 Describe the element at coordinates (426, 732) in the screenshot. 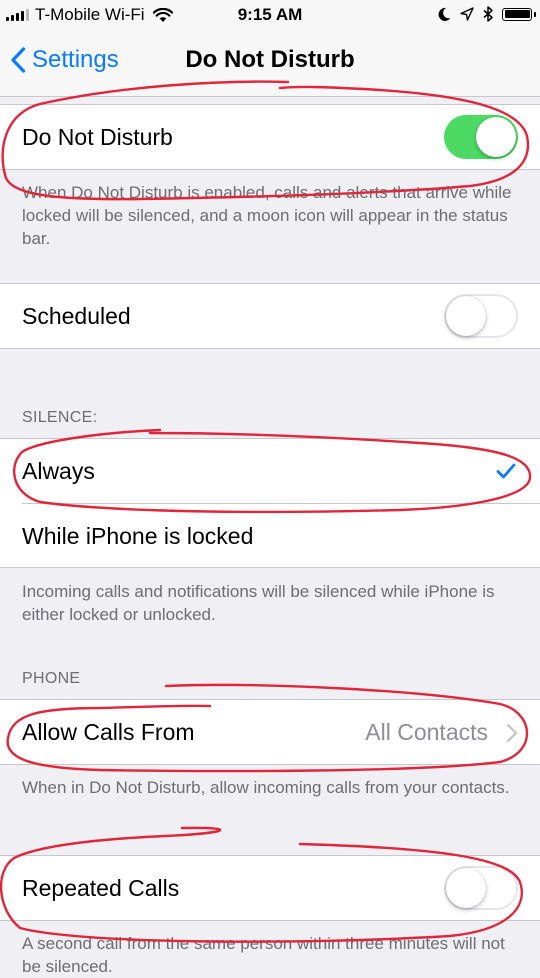

I see `allow-calls-from-value: All Contacts` at that location.